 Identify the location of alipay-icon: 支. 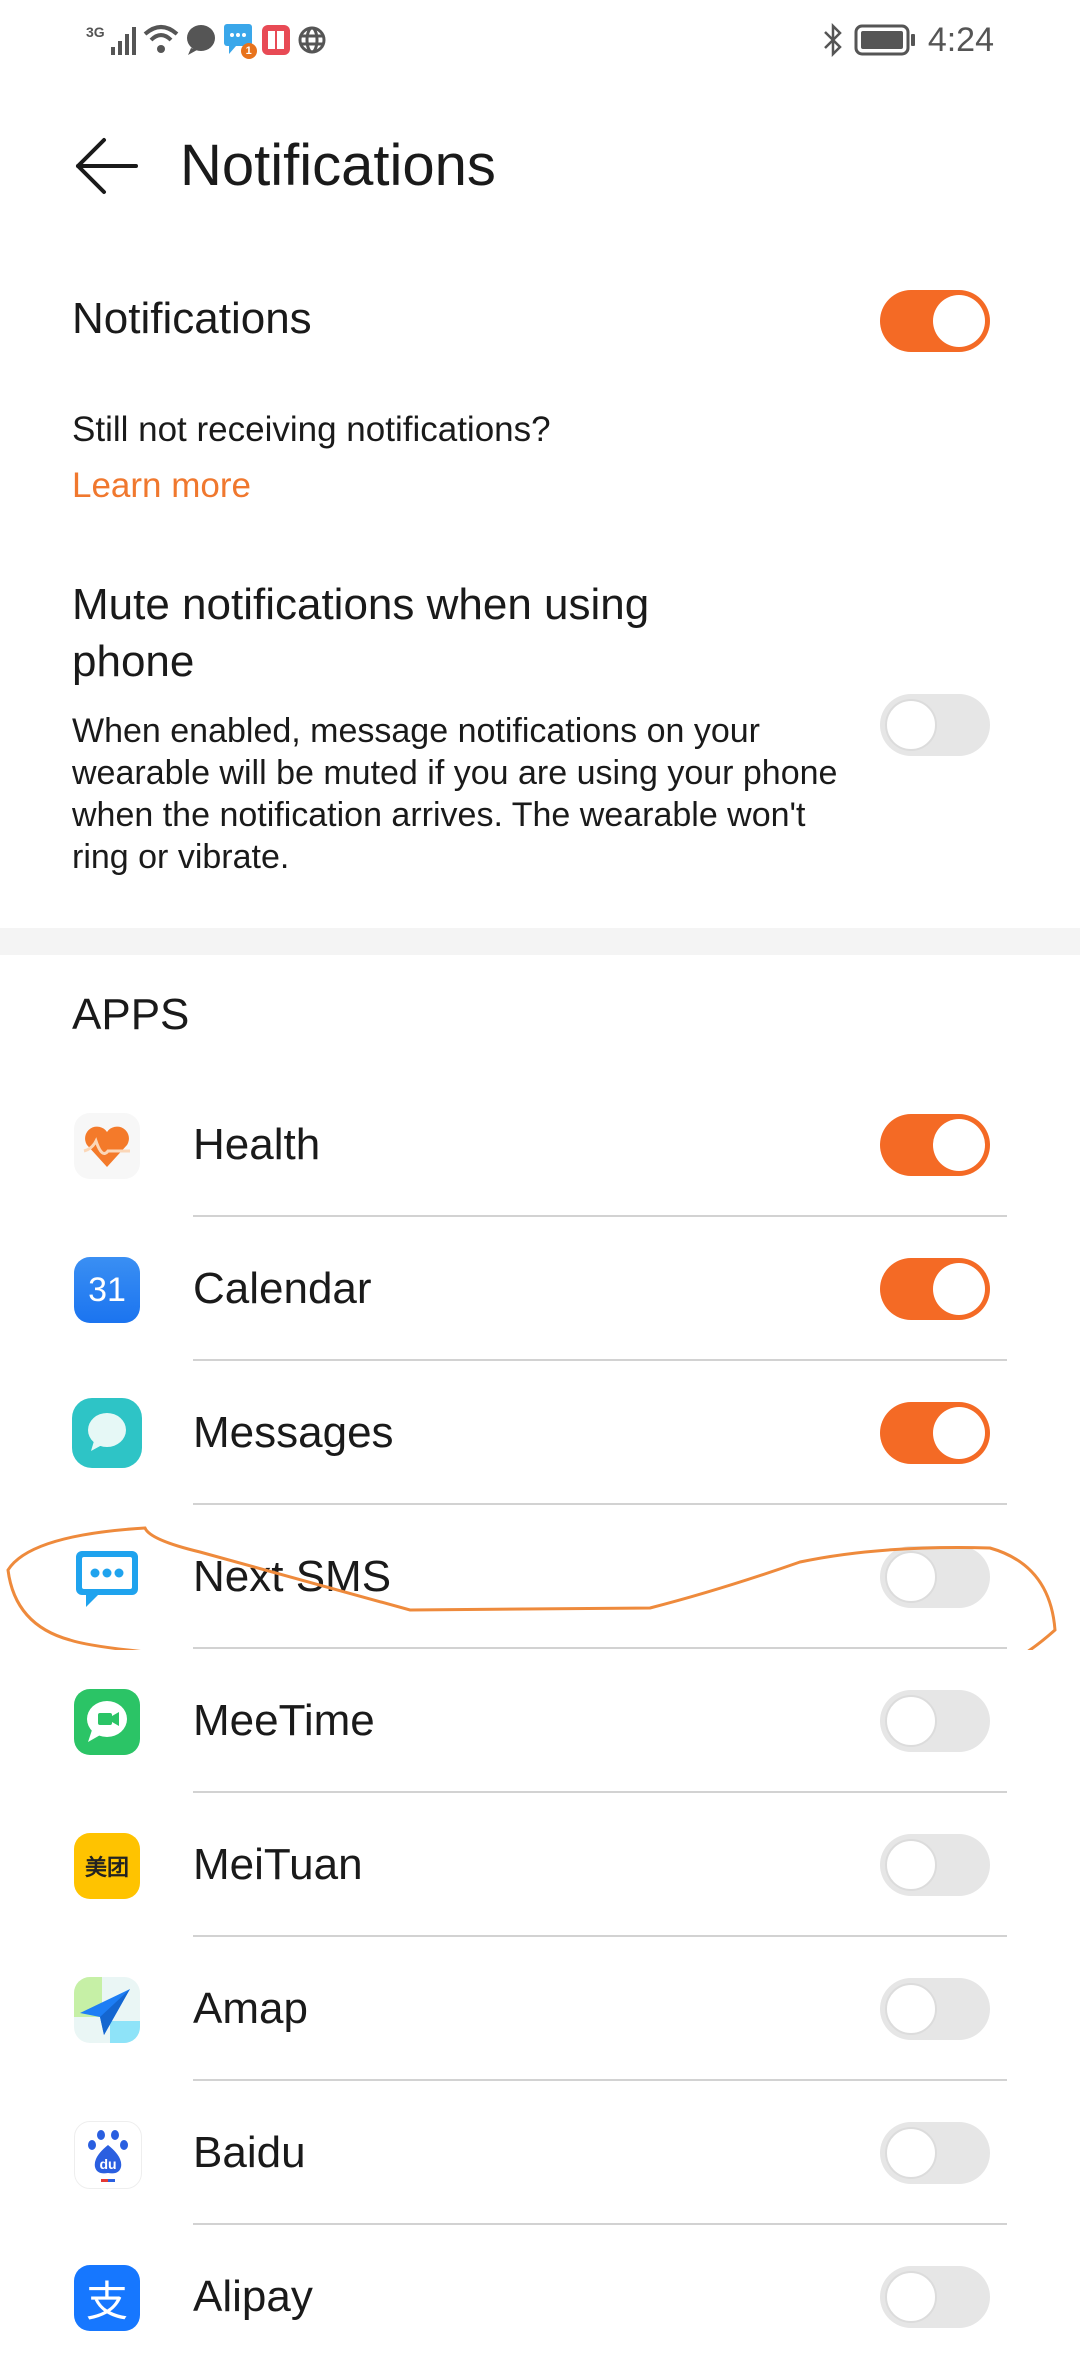
(107, 2298).